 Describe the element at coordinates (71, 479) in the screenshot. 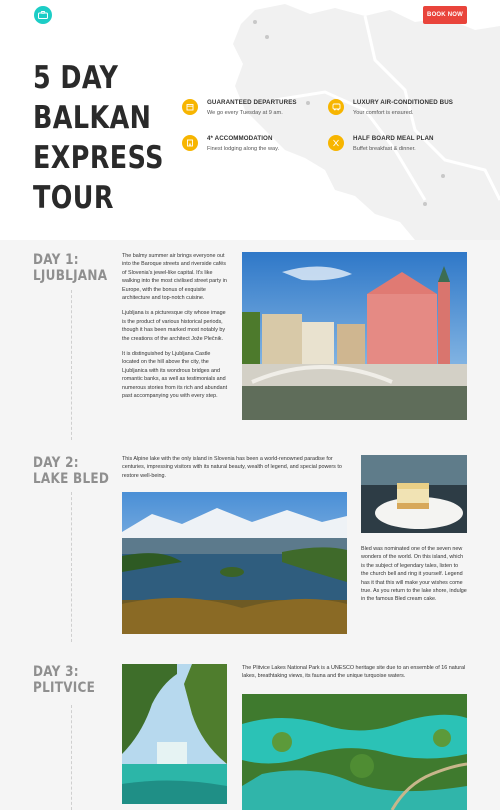

I see `day-location: LAKE BLED` at that location.